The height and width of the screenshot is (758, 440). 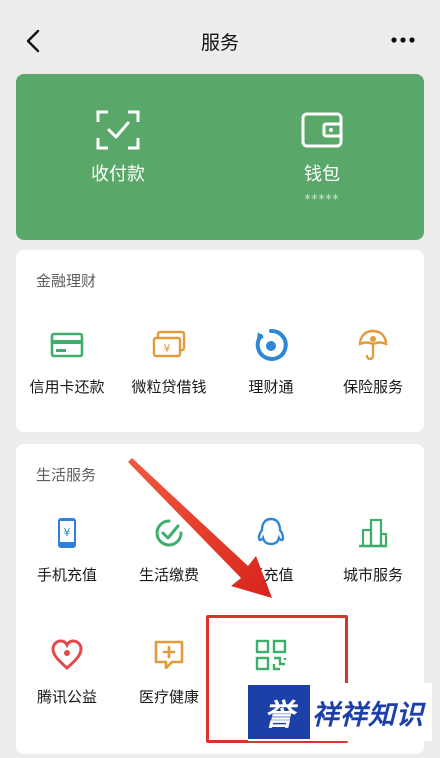 I want to click on insurance-item: 保险服务, so click(x=373, y=378).